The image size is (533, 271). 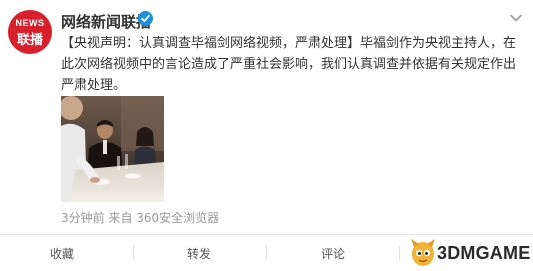 I want to click on post-text-line: 此次网络视频中的言论造成了严重社会影响，我们认真调查并依据有关规定作出, so click(x=289, y=64).